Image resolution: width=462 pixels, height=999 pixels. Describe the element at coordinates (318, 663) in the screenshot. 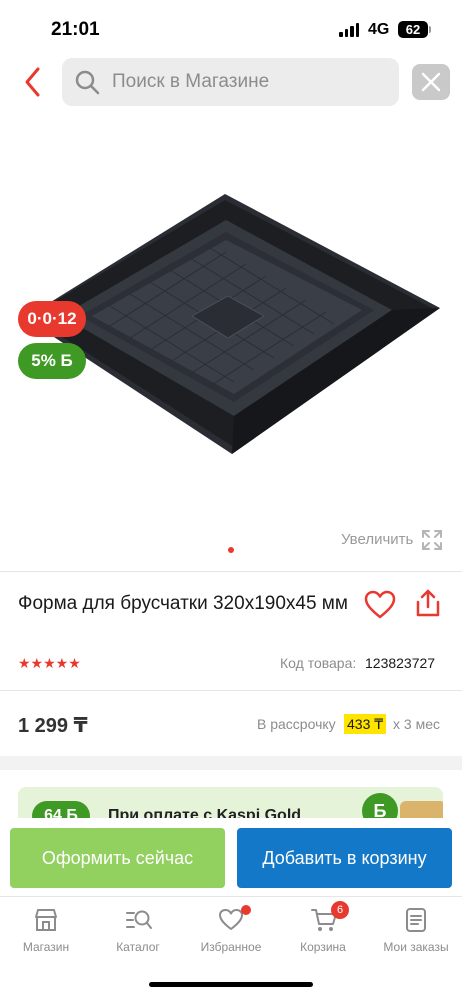

I see `sku-label: Код товара:` at that location.